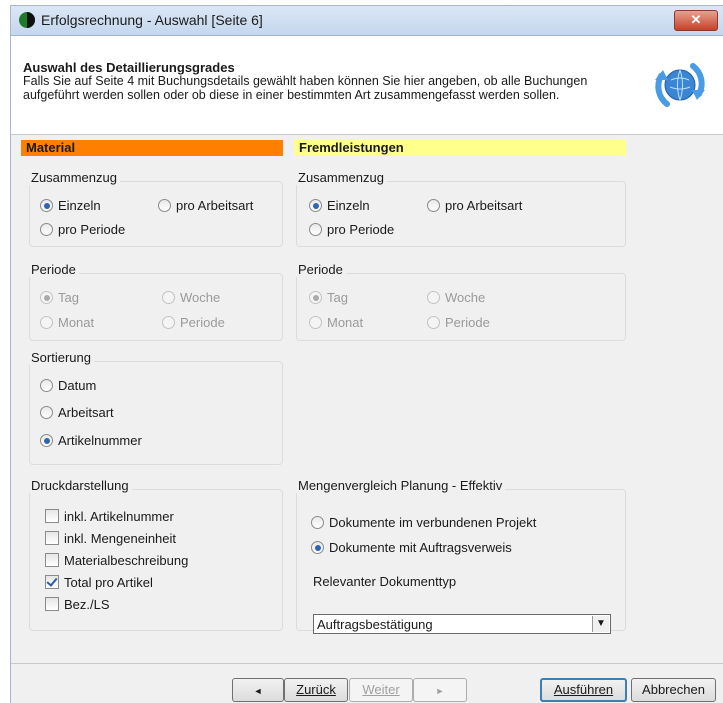 This screenshot has height=703, width=723. Describe the element at coordinates (375, 624) in the screenshot. I see `dokumenttyp-value: Auftragsbestätigung` at that location.